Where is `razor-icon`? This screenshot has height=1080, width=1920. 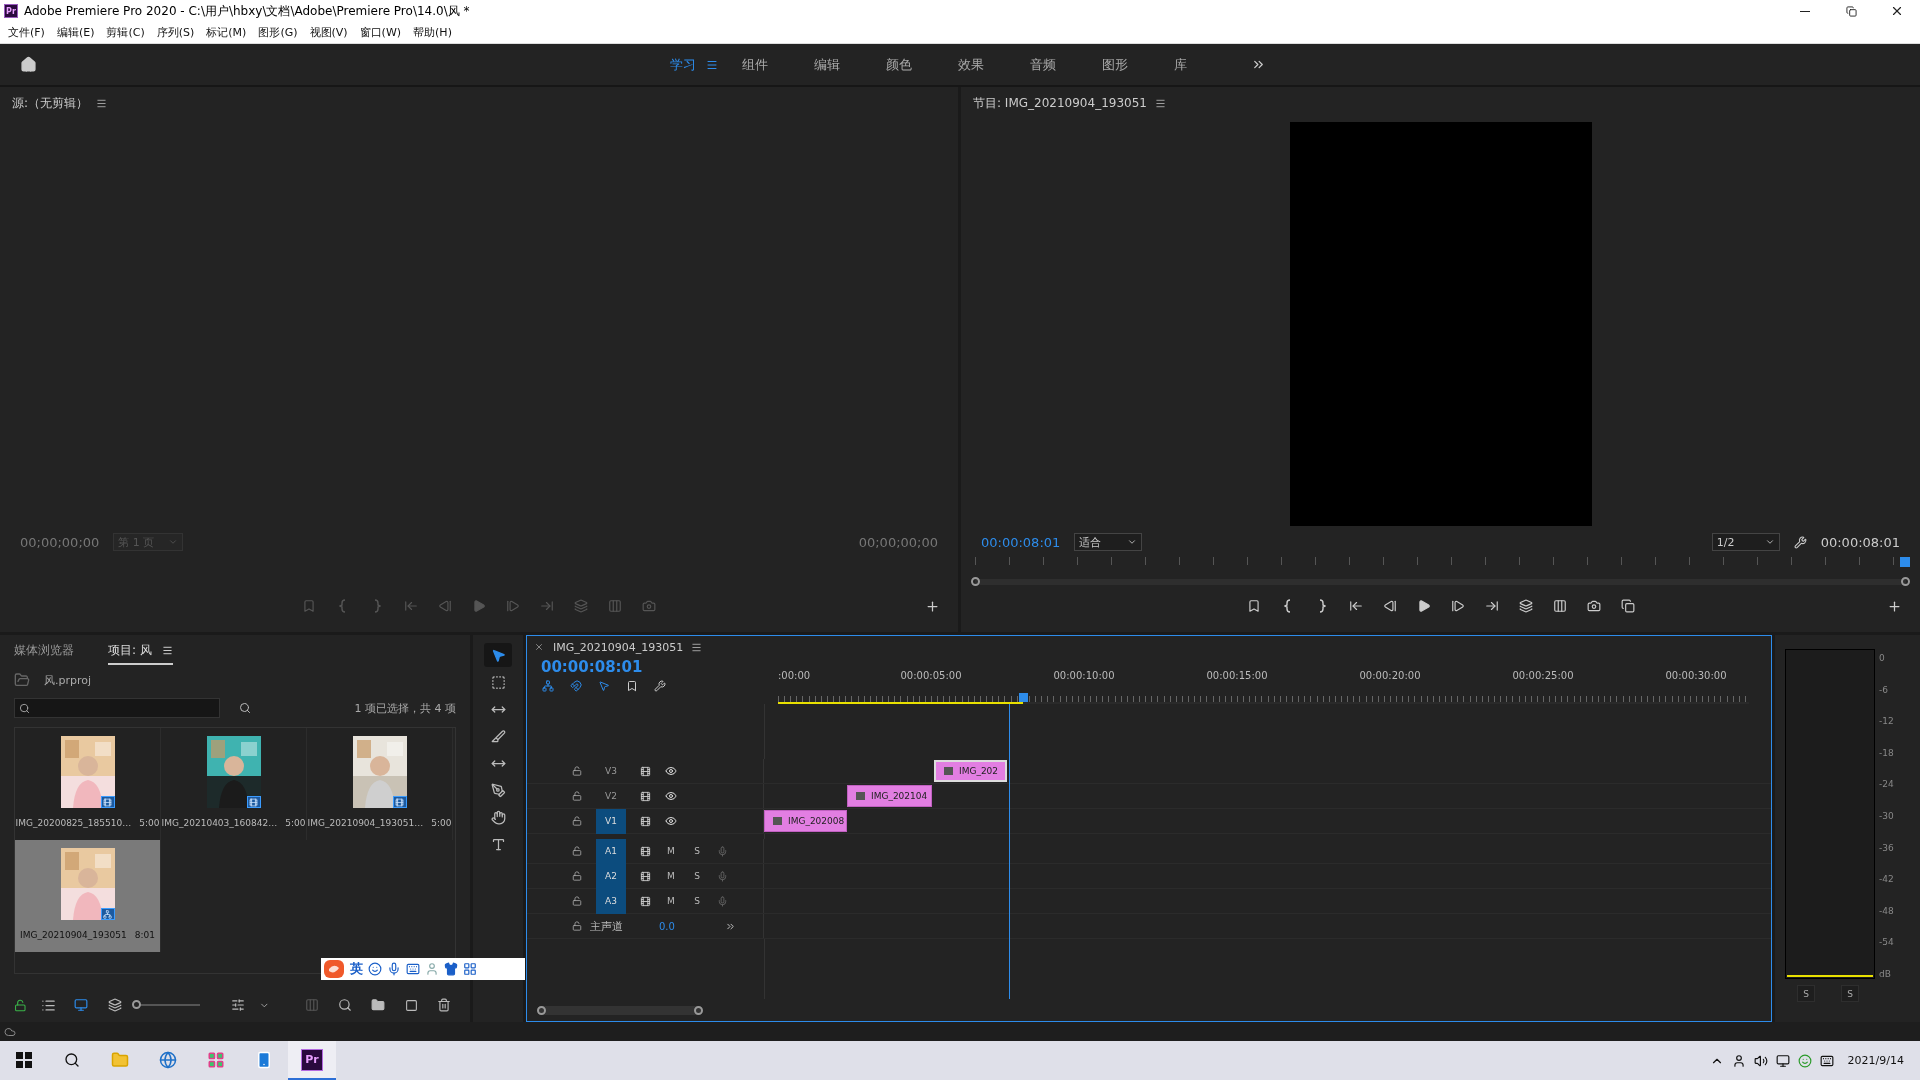
razor-icon is located at coordinates (498, 736).